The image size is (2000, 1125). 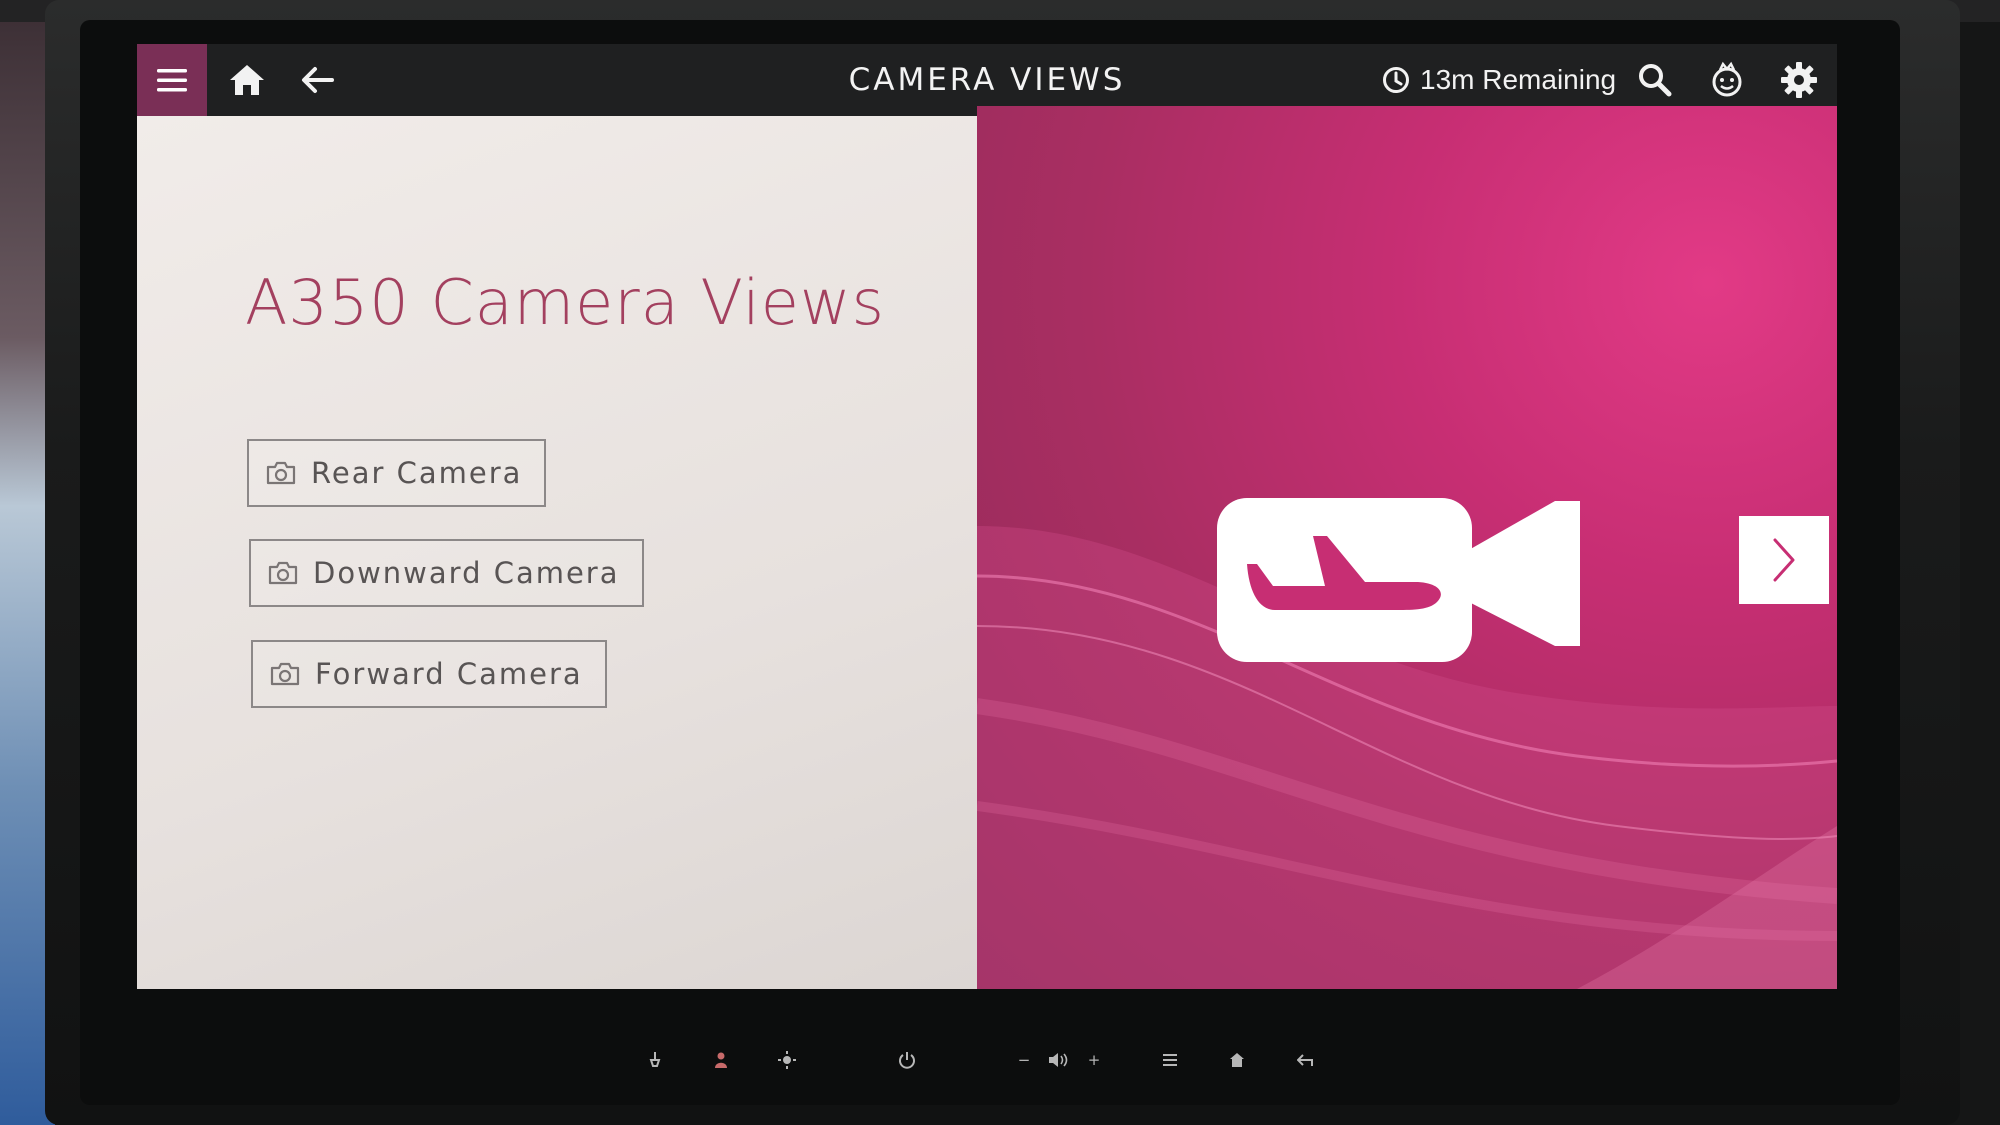 I want to click on volume-up-label: +, so click(x=1094, y=1060).